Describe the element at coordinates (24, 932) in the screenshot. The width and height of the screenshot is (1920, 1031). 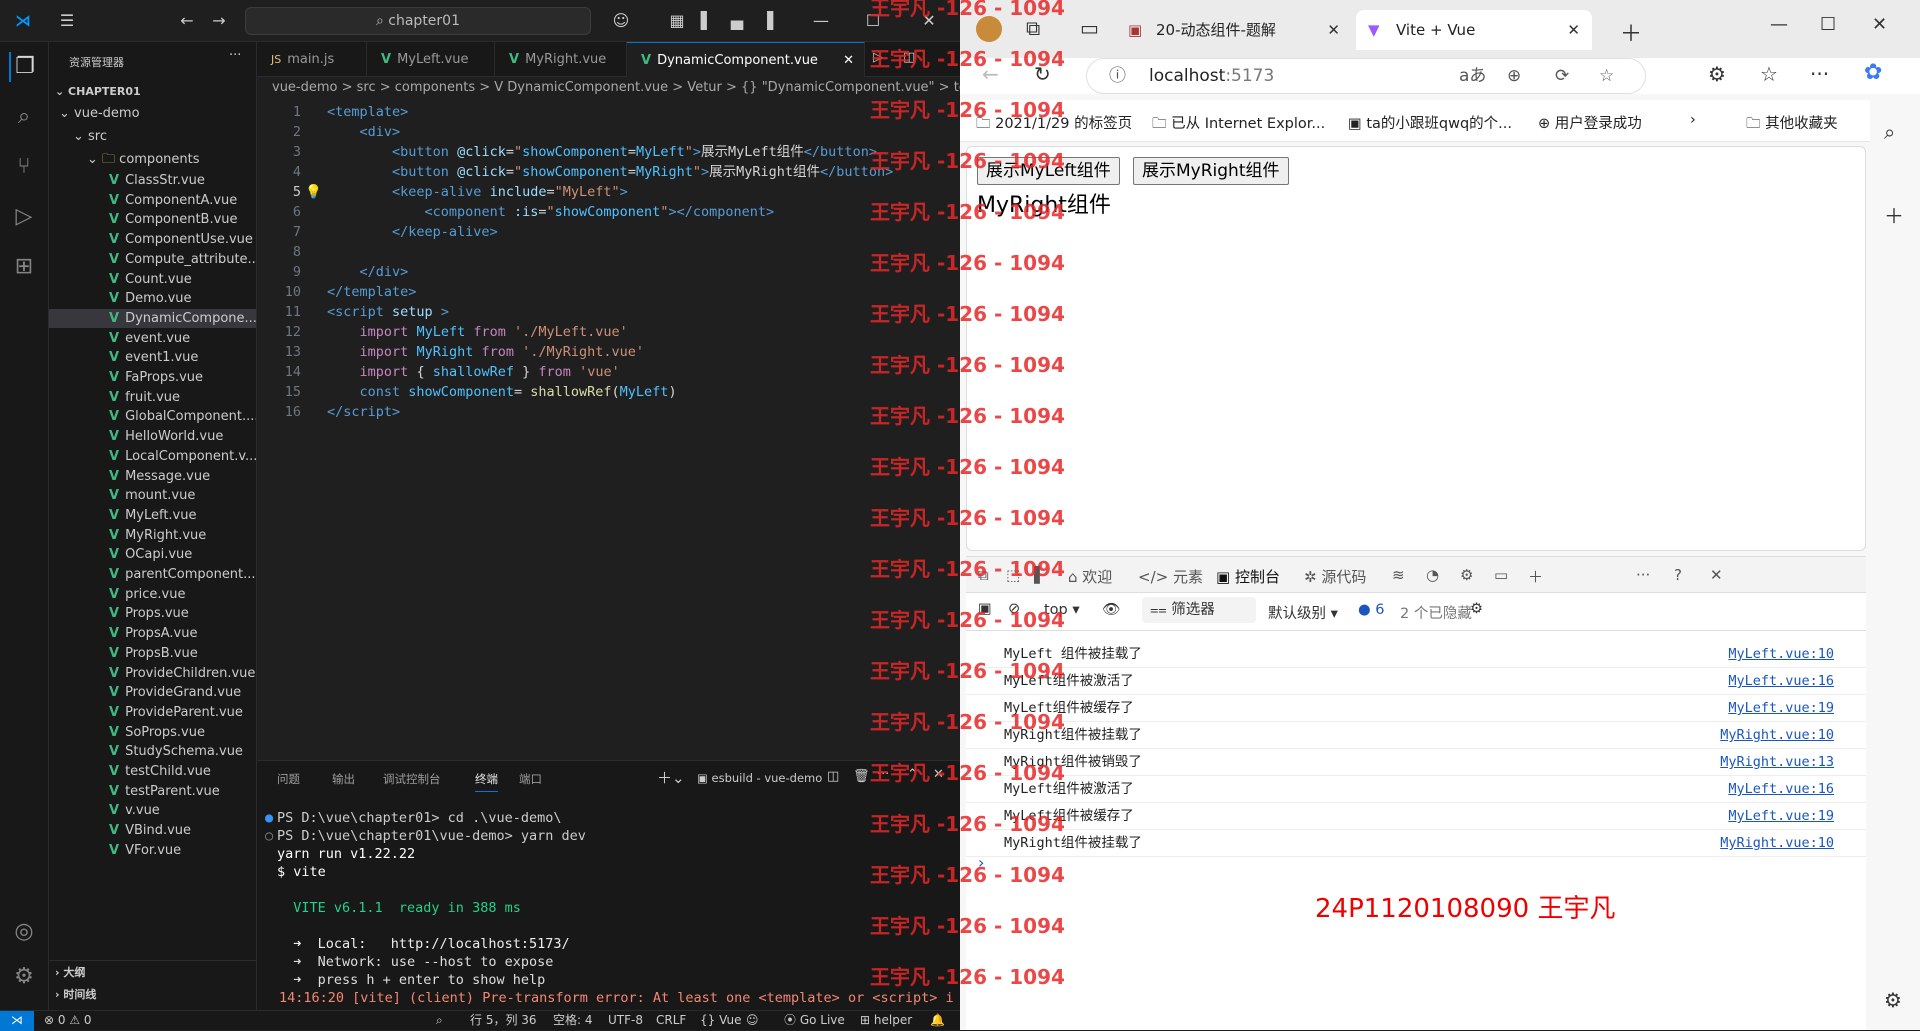
I see `account-icon: ◎` at that location.